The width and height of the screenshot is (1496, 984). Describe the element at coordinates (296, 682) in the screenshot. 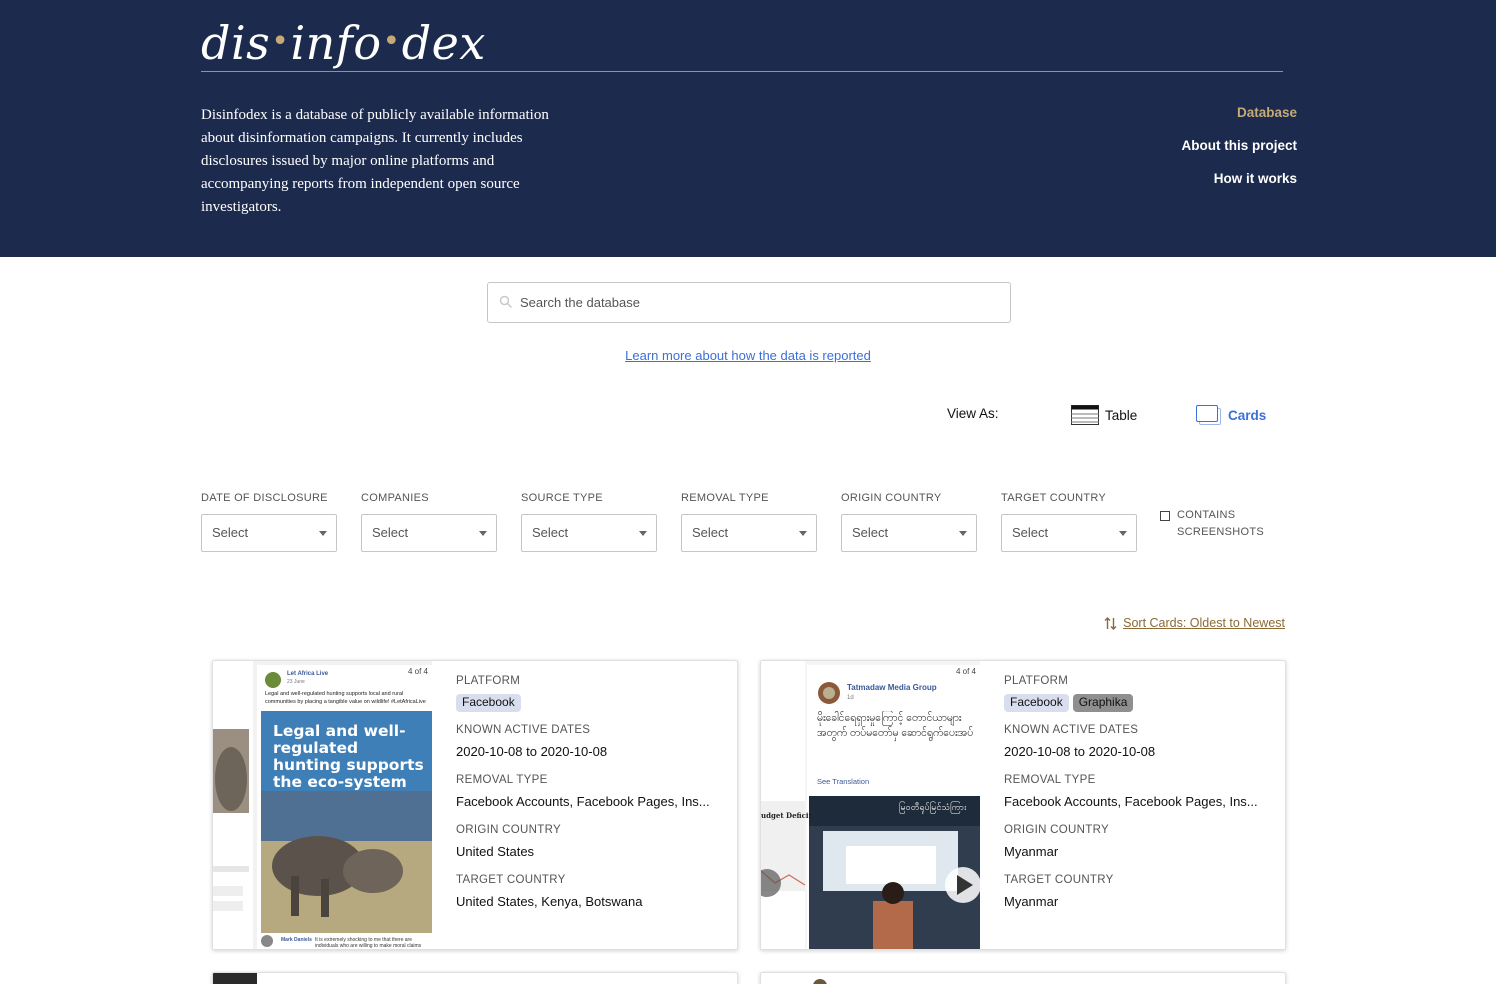

I see `thumb-post-date: 23 June` at that location.